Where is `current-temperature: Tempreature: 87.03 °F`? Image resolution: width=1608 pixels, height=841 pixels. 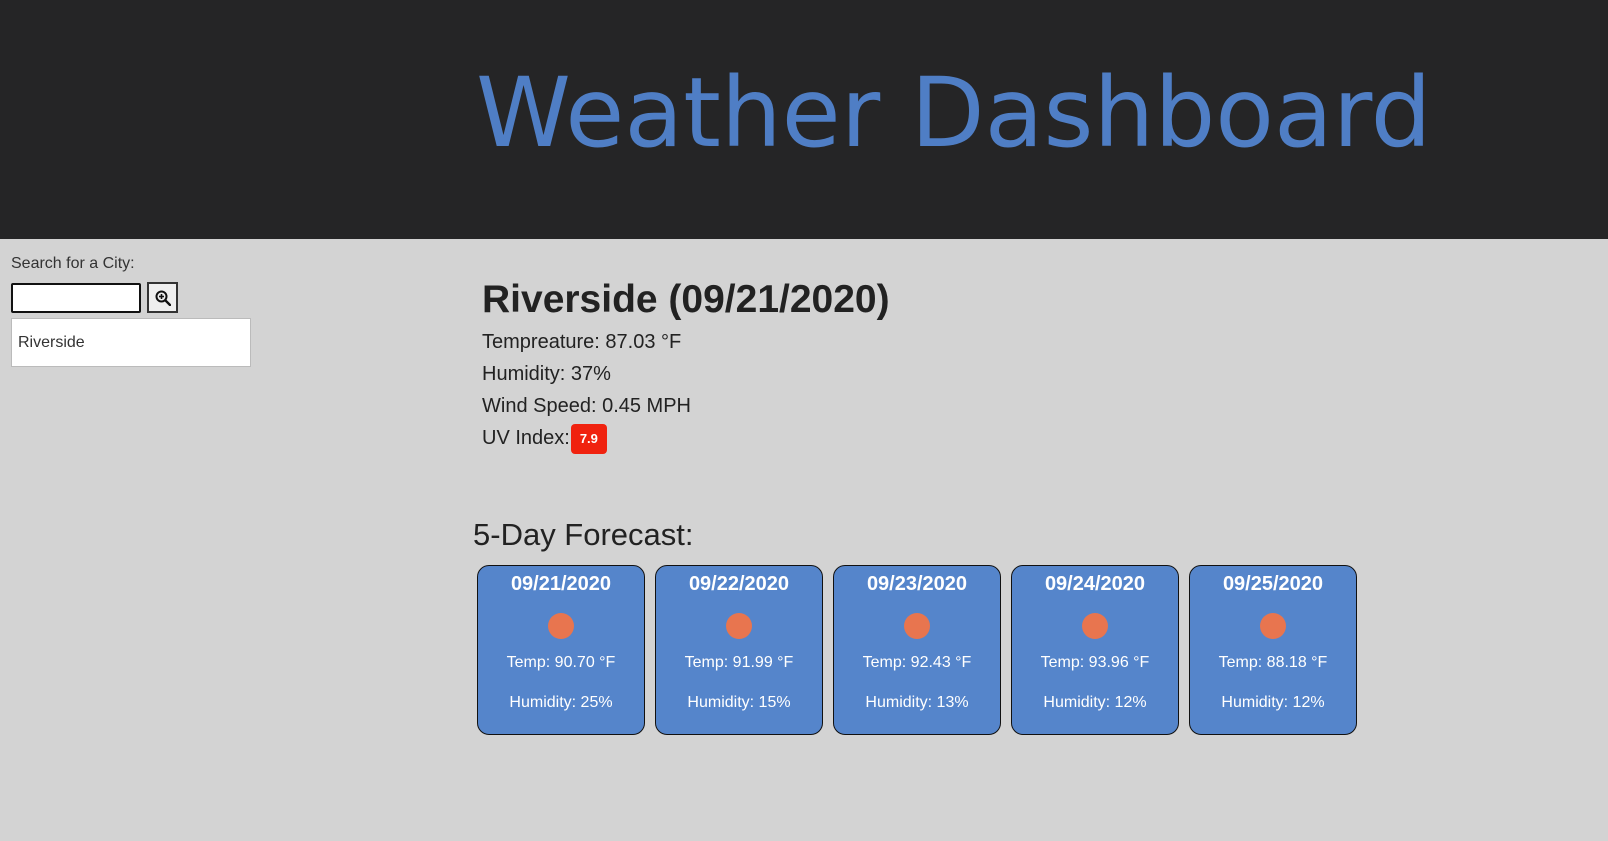
current-temperature: Tempreature: 87.03 °F is located at coordinates (582, 342).